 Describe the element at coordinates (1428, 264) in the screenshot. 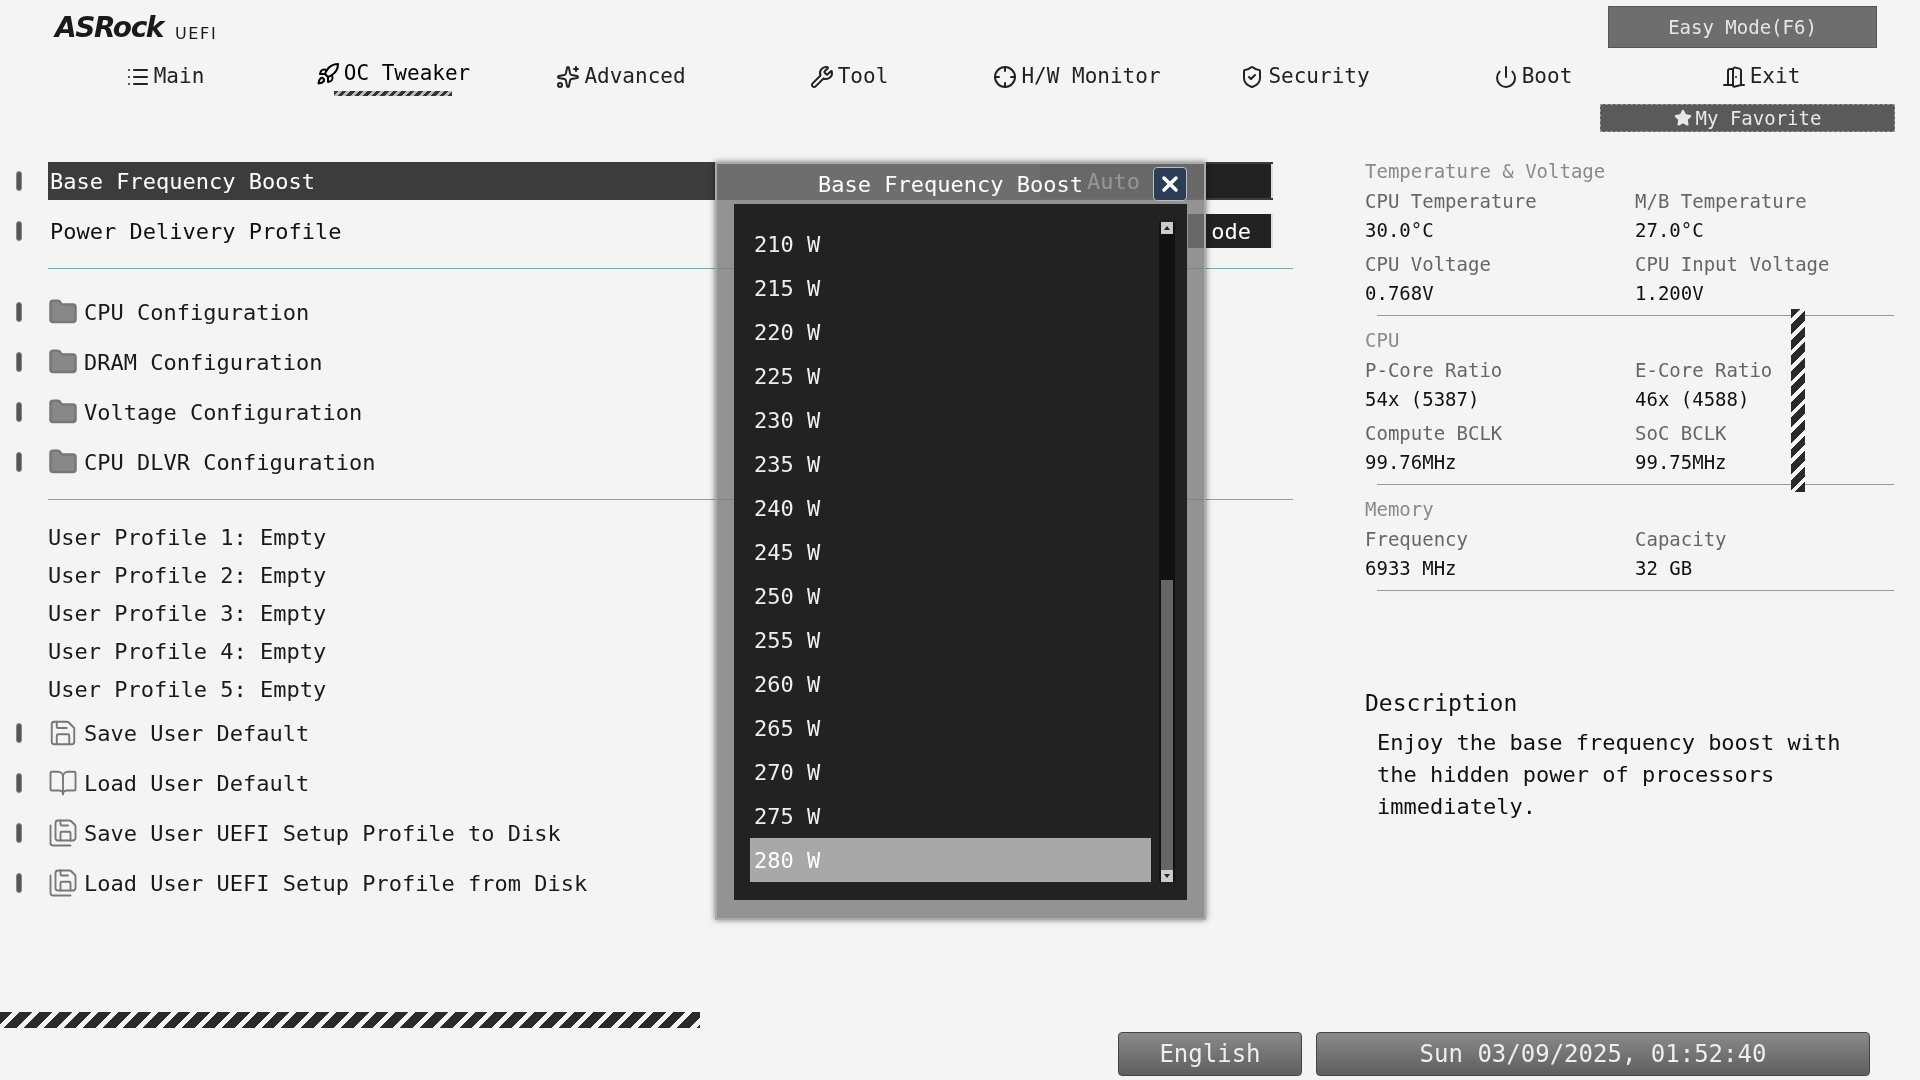

I see `monitor-label: CPU Voltage` at that location.